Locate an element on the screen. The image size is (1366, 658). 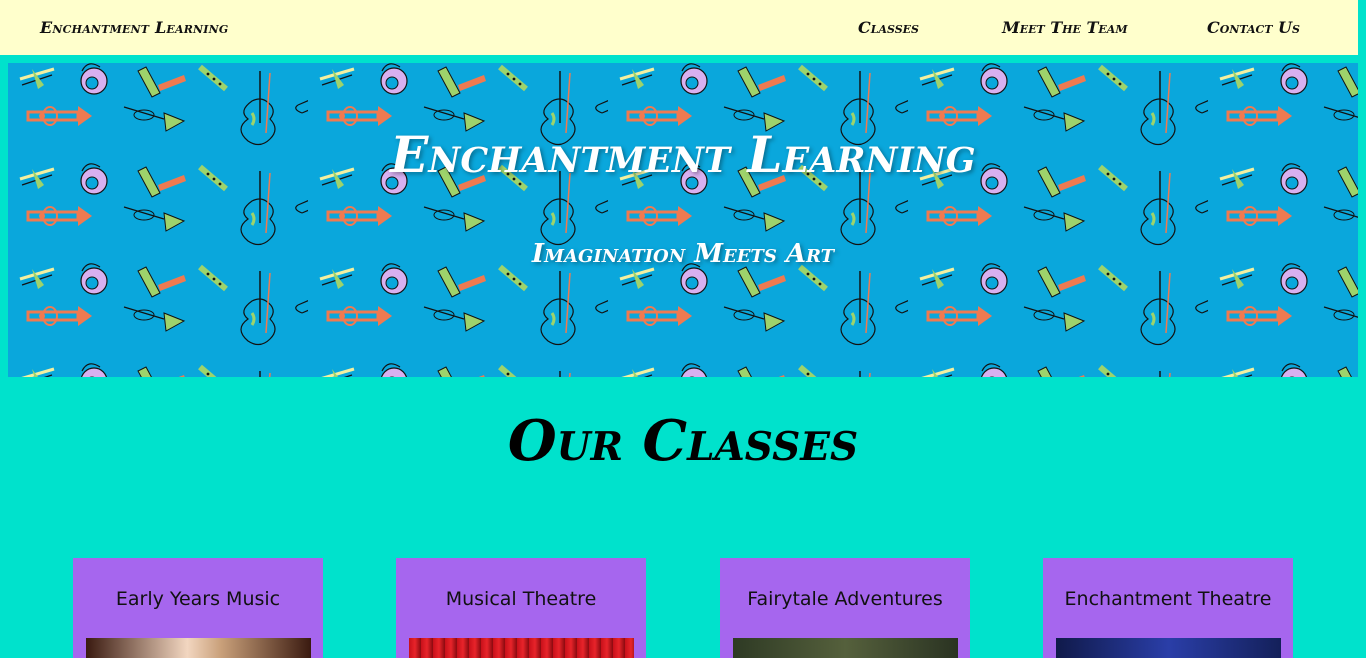
class-card-title: Enchantment Theatre is located at coordinates (1168, 599).